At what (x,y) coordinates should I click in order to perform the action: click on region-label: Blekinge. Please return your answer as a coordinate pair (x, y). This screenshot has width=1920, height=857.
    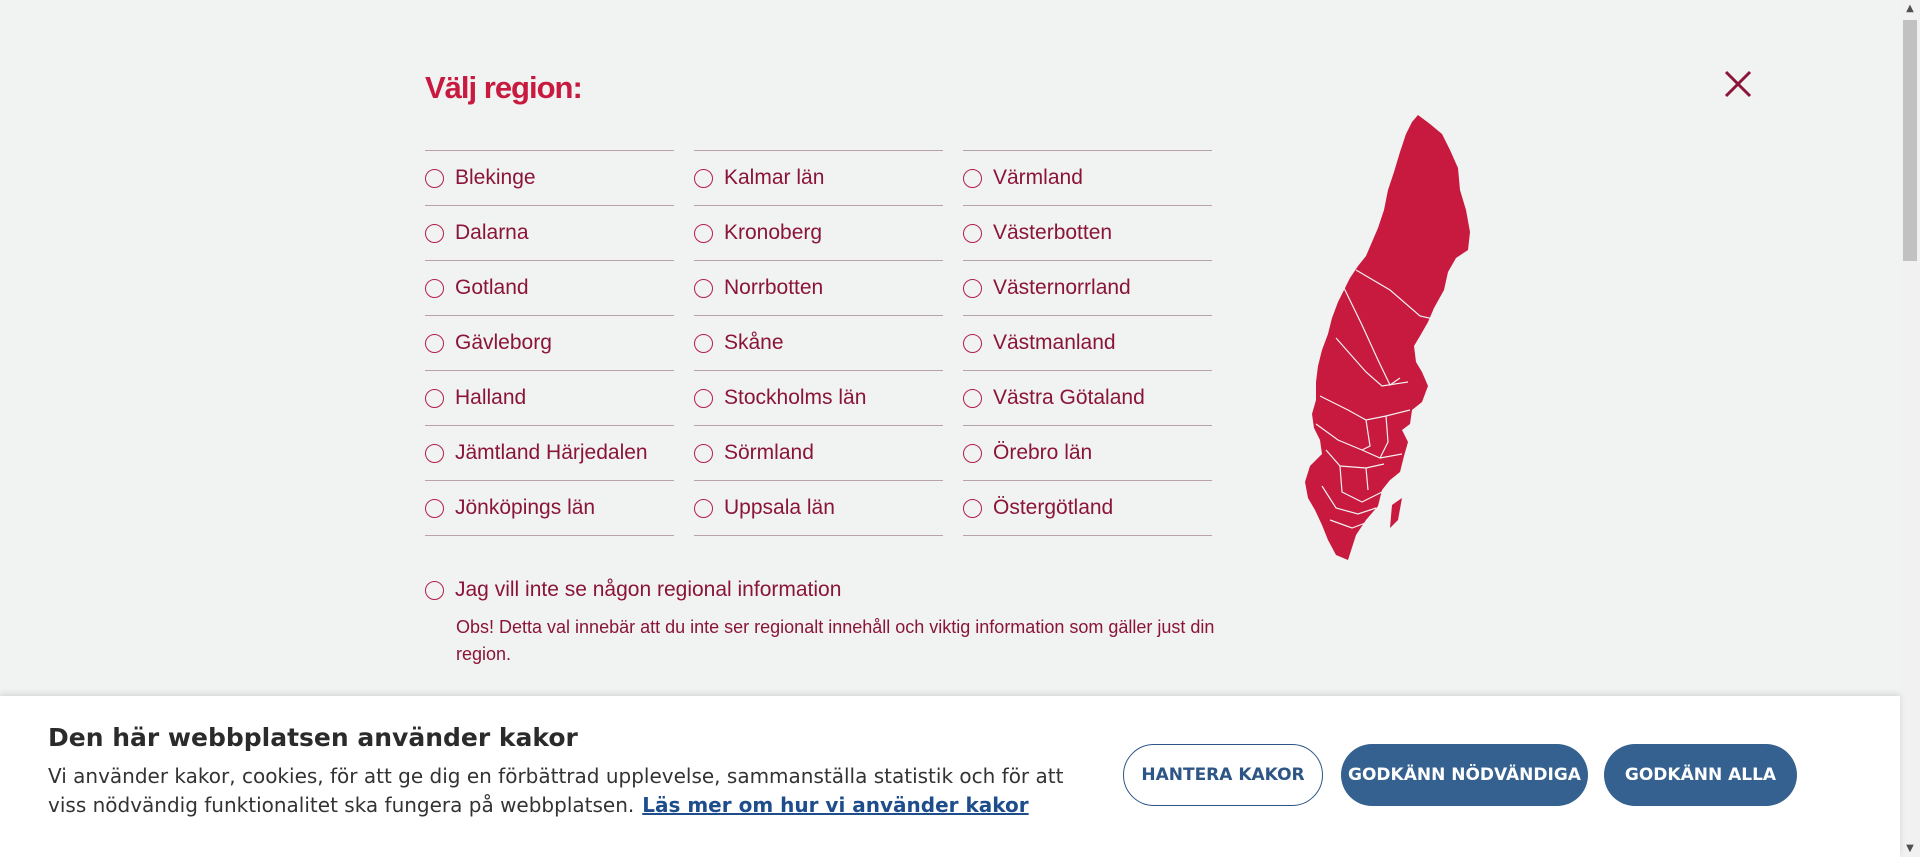
    Looking at the image, I should click on (495, 177).